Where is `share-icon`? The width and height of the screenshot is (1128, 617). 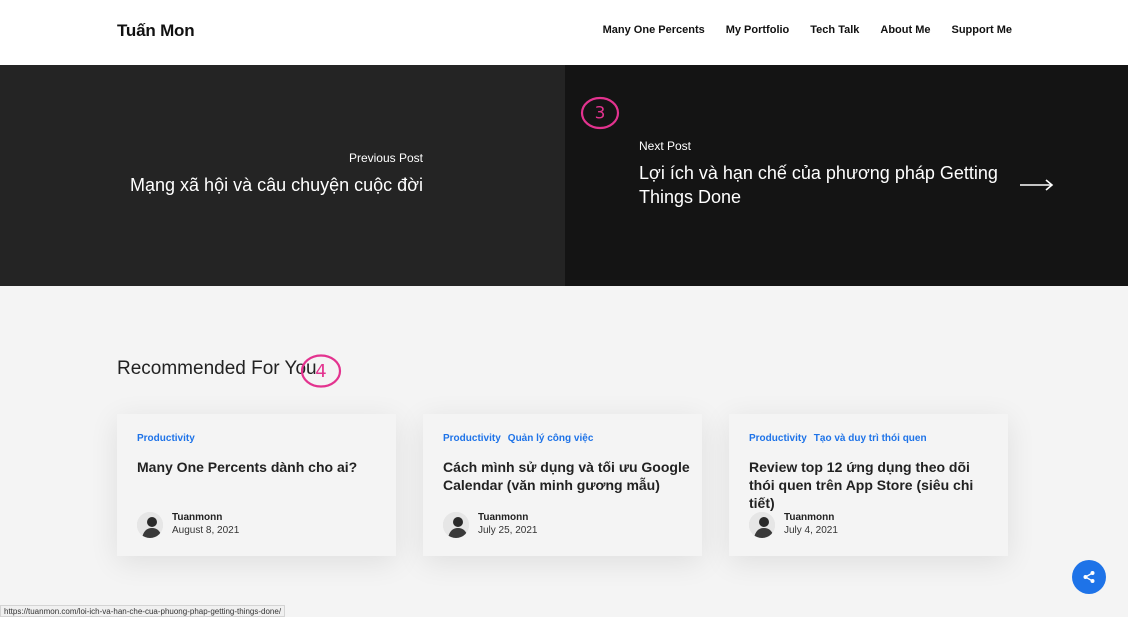
share-icon is located at coordinates (1089, 577).